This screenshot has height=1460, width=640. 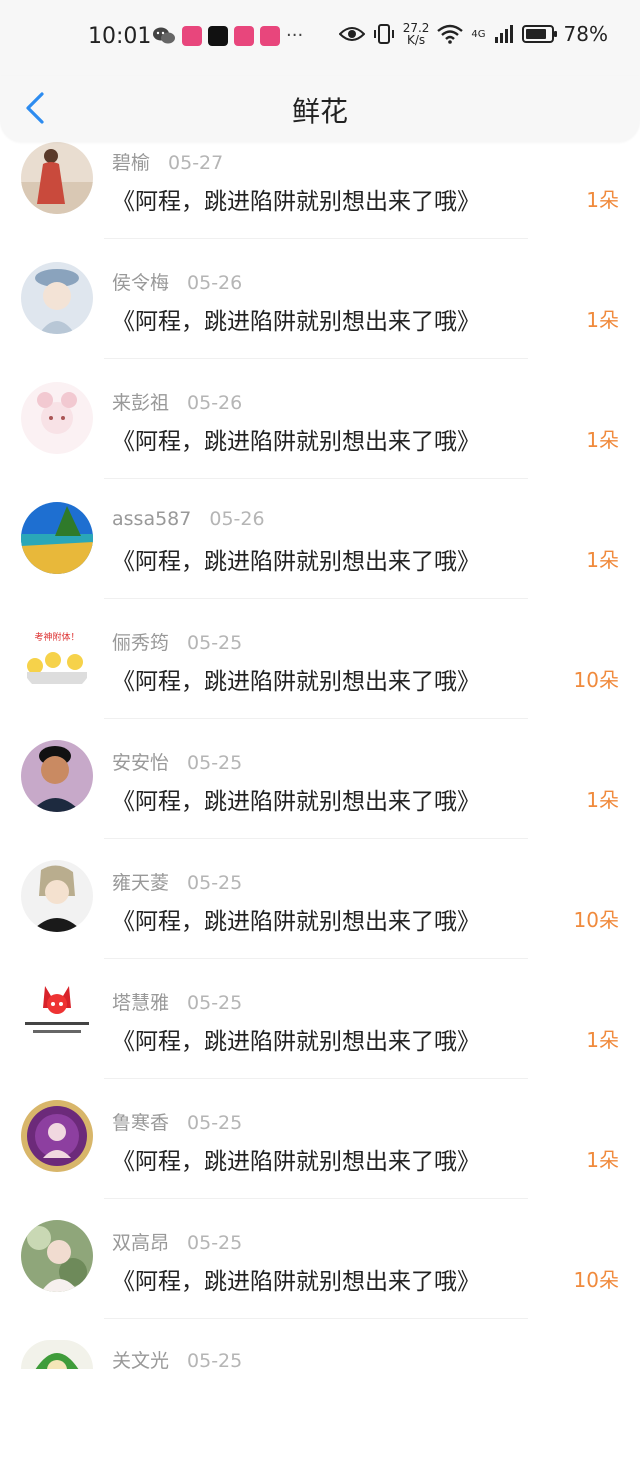 I want to click on battery-icon, so click(x=539, y=34).